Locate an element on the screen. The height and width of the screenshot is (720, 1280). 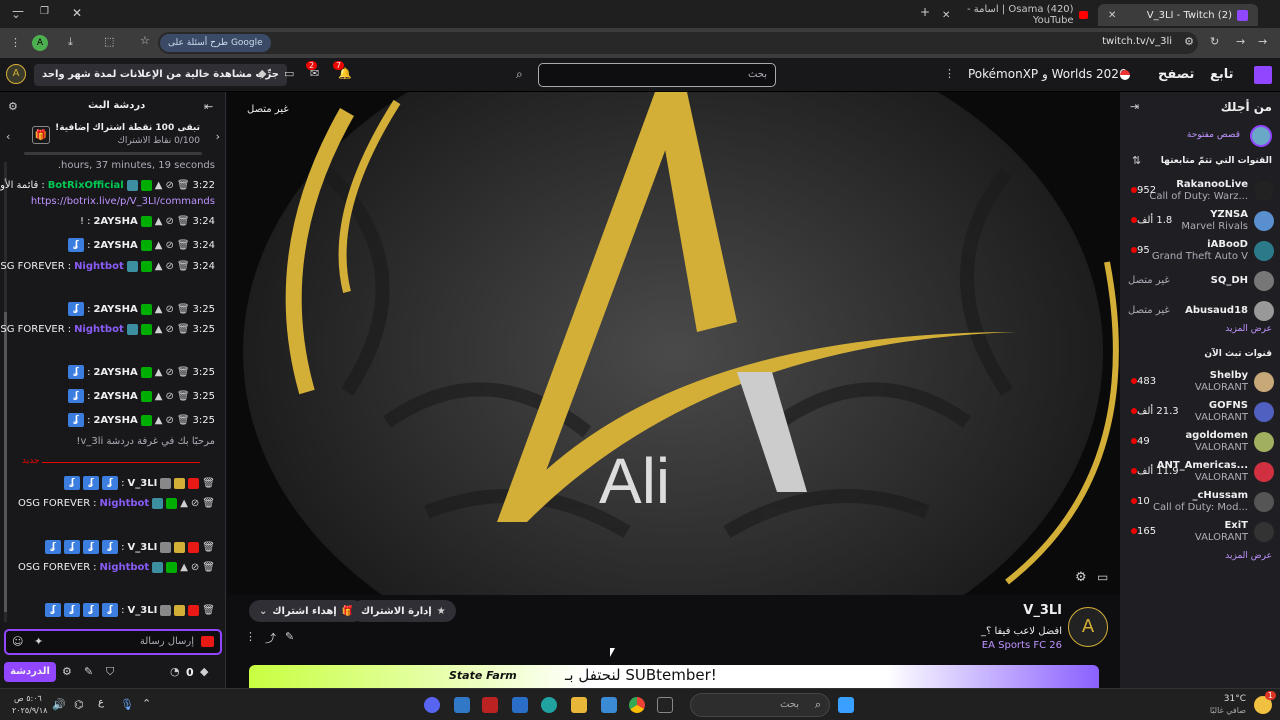
close-tab-icon: ✕ is located at coordinates (1112, 15).